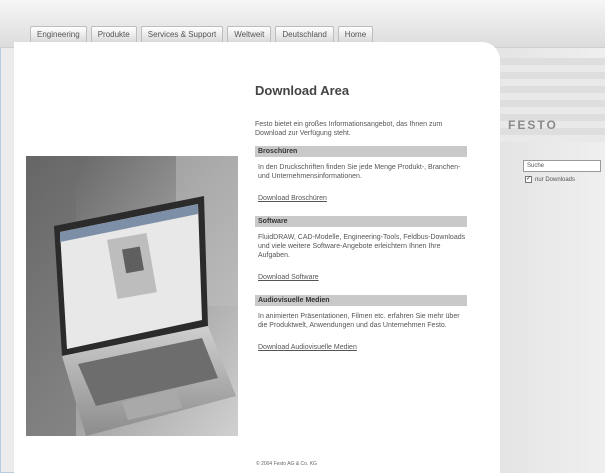 This screenshot has height=473, width=605. Describe the element at coordinates (361, 347) in the screenshot. I see `download-audiovisuelle-medien-link: Download Audiovisuelle Medien` at that location.